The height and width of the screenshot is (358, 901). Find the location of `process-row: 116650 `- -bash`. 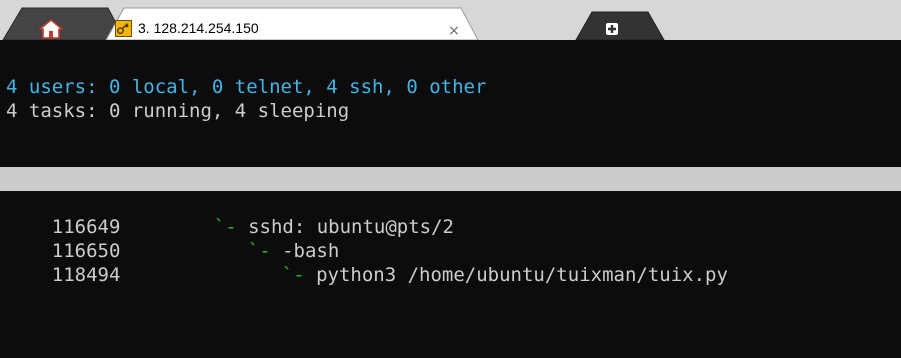

process-row: 116650 `- -bash is located at coordinates (173, 238).